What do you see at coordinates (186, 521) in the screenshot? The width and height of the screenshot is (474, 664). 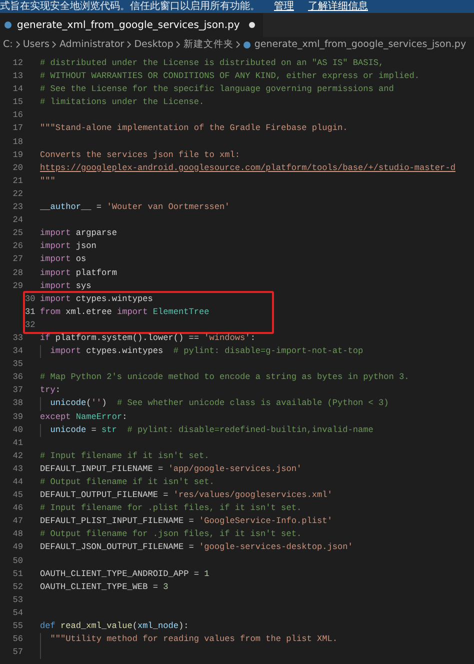 I see `code-line: DEFAULT_PLIST_INPUT_FILENAME = 'GoogleService-Info.plist'` at bounding box center [186, 521].